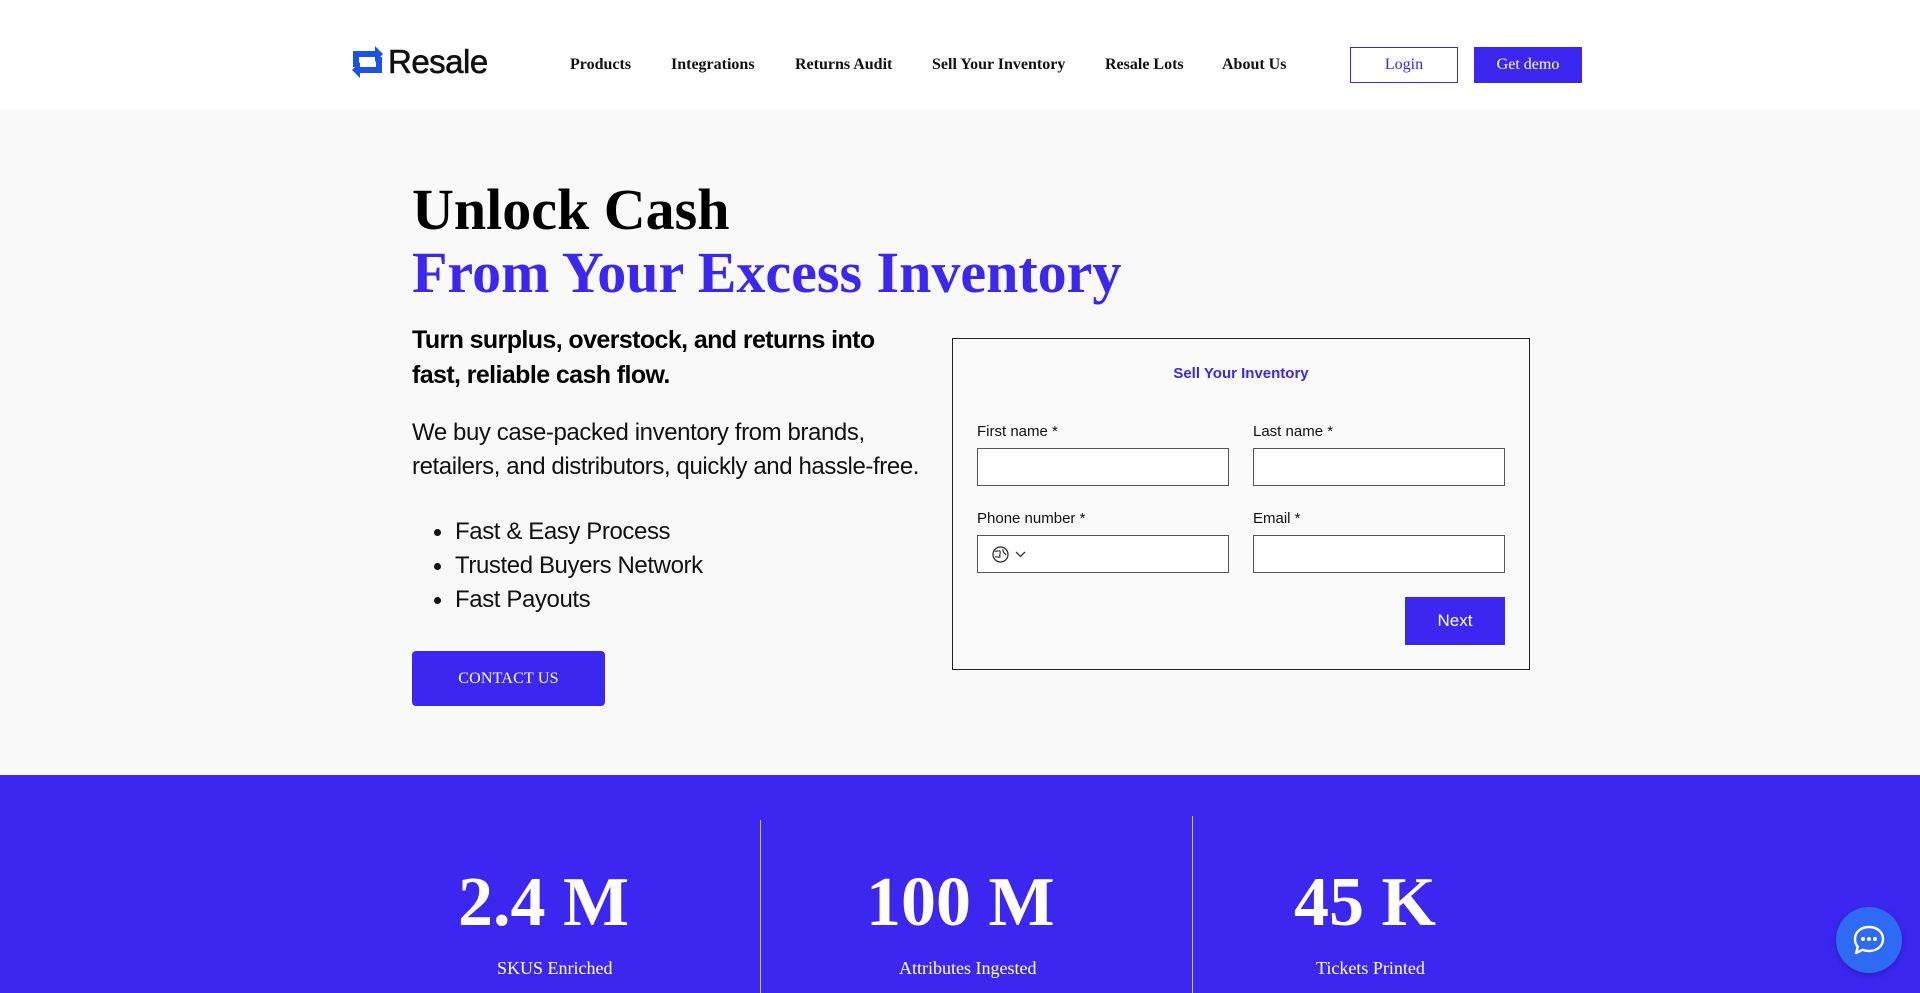 Image resolution: width=1920 pixels, height=993 pixels. Describe the element at coordinates (998, 65) in the screenshot. I see `nav-sell-your-inventory: Sell Your Inventory` at that location.